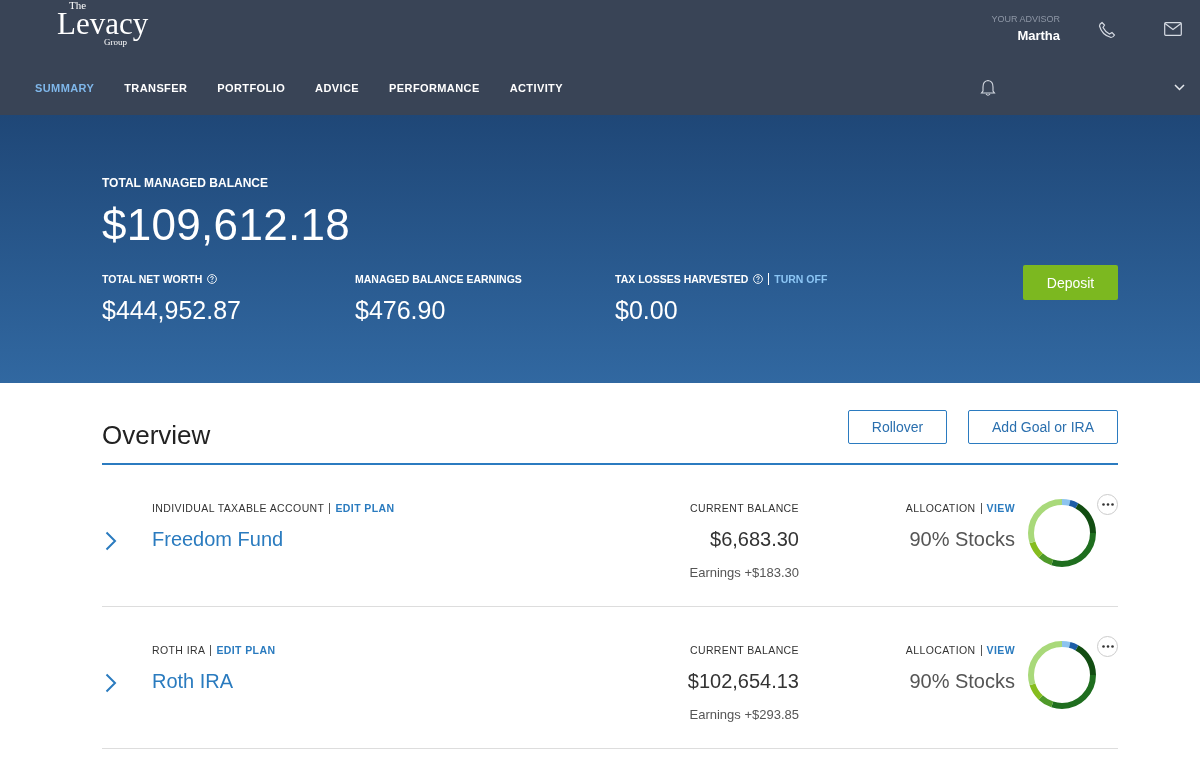 The image size is (1200, 757). I want to click on stat-value: $476.90, so click(401, 310).